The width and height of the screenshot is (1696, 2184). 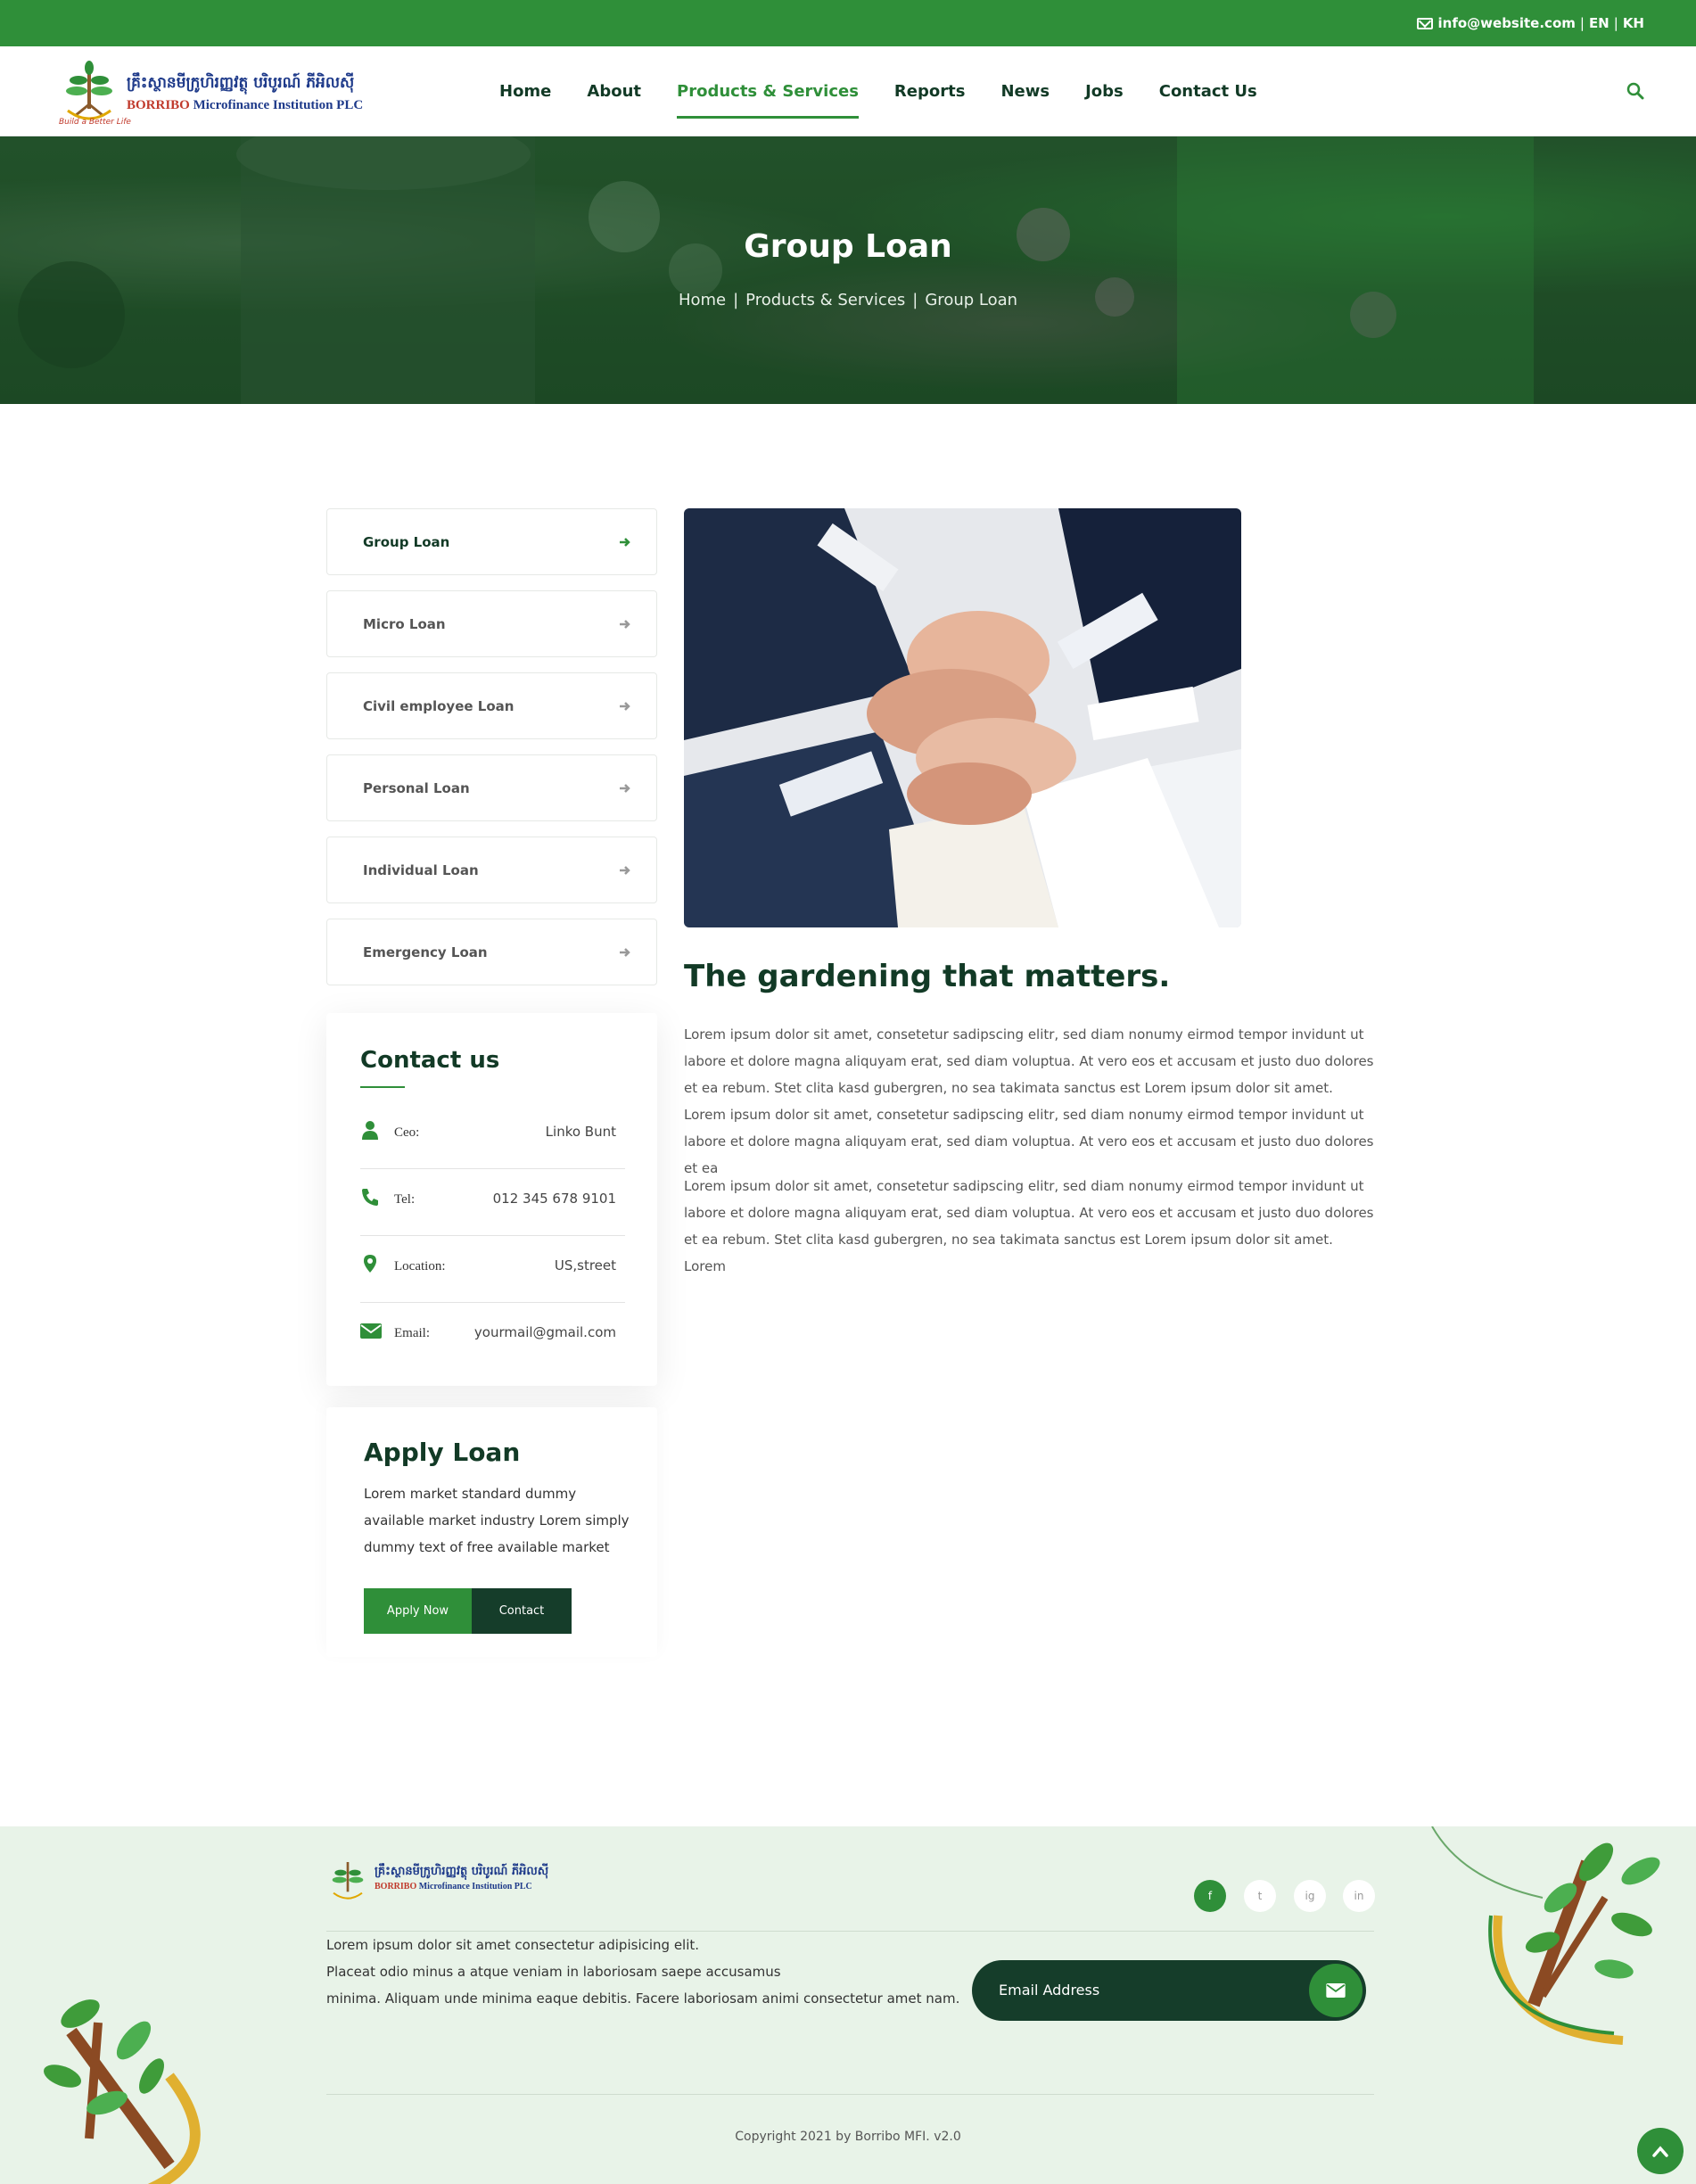 I want to click on sidebar-item-emergency-loan: Emergency Loan, so click(x=491, y=952).